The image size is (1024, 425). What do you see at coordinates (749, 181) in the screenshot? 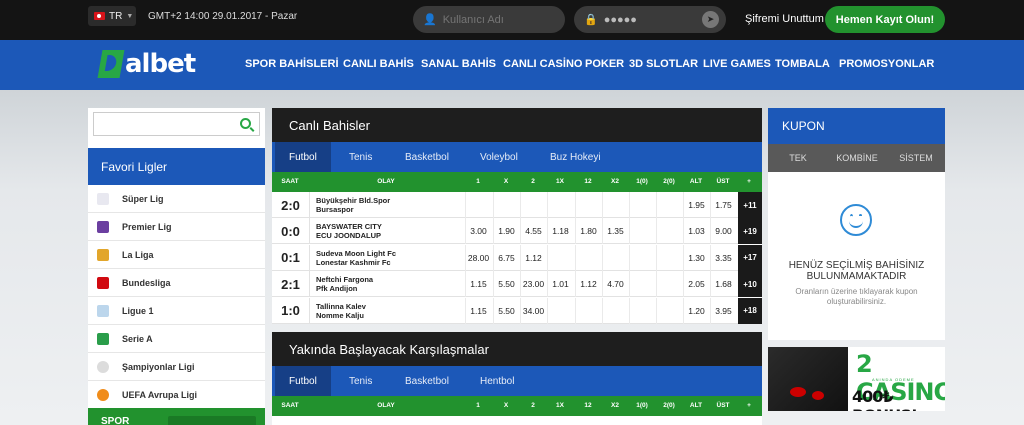
I see `col-more: +` at bounding box center [749, 181].